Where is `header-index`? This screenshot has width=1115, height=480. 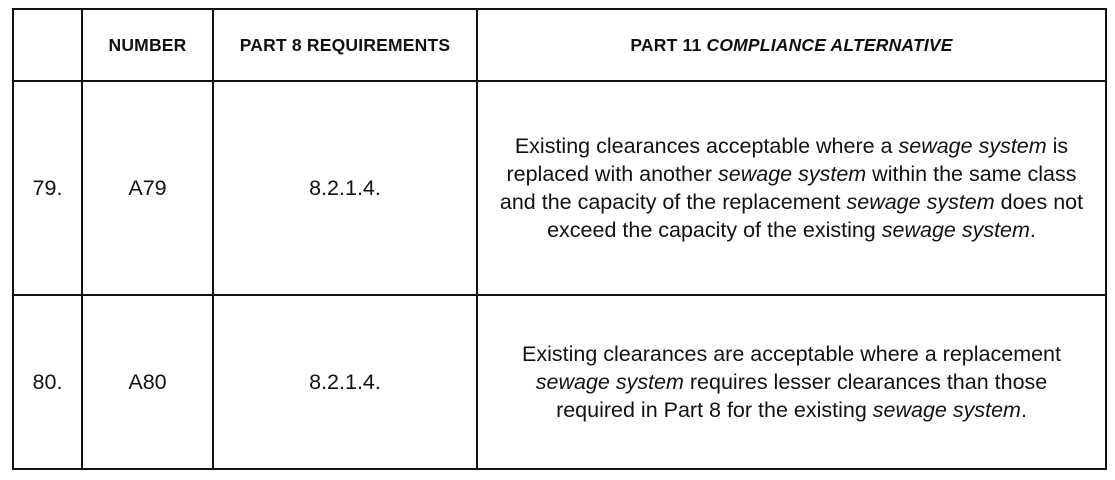
header-index is located at coordinates (47, 45).